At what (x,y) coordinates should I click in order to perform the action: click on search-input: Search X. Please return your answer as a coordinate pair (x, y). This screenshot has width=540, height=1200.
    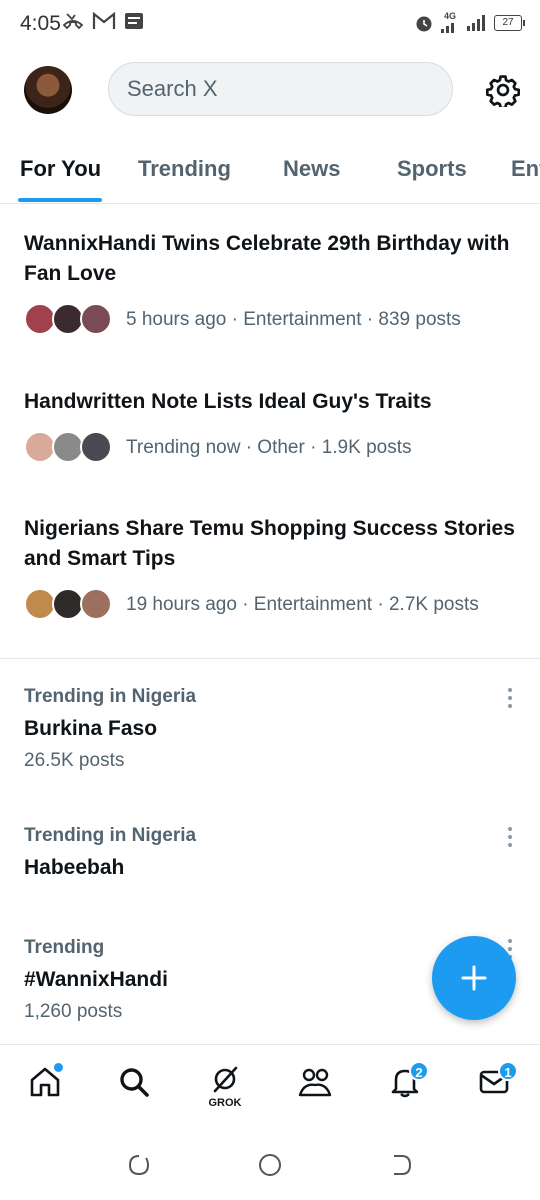
    Looking at the image, I should click on (280, 89).